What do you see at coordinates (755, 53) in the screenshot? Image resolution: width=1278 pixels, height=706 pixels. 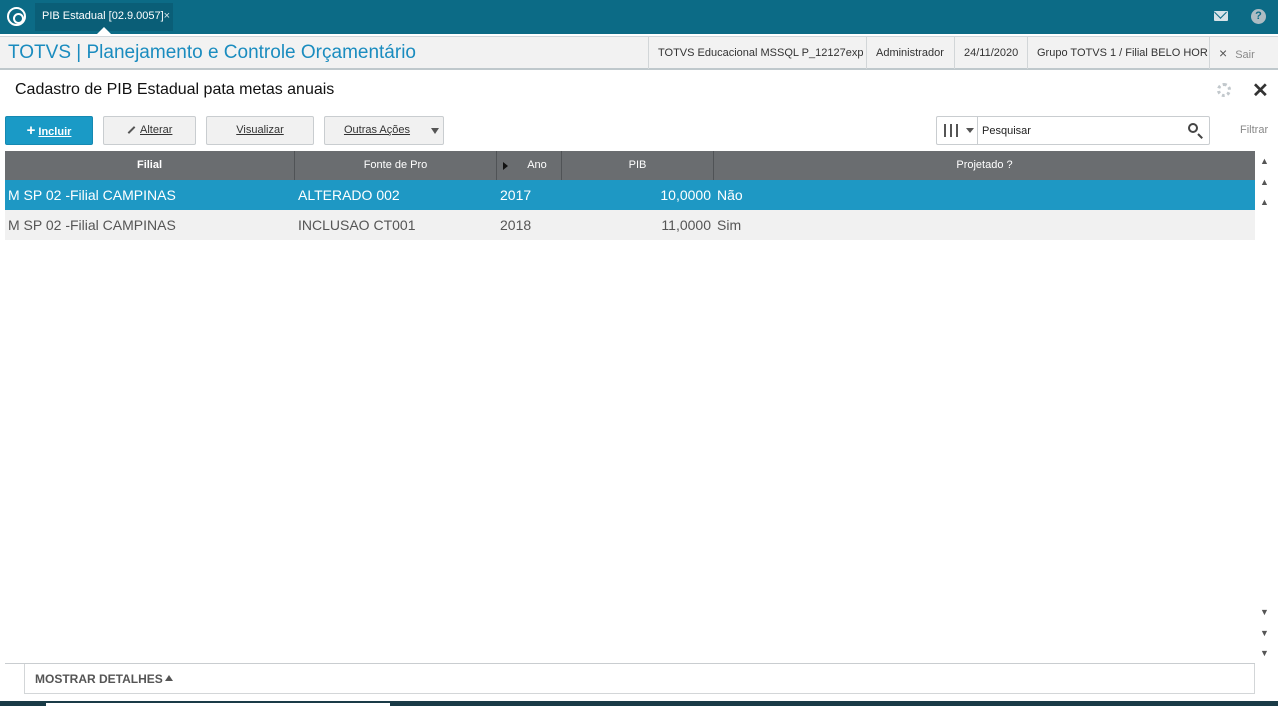 I see `environment-label: TOTVS Educacional MSSQL P_12127exp` at bounding box center [755, 53].